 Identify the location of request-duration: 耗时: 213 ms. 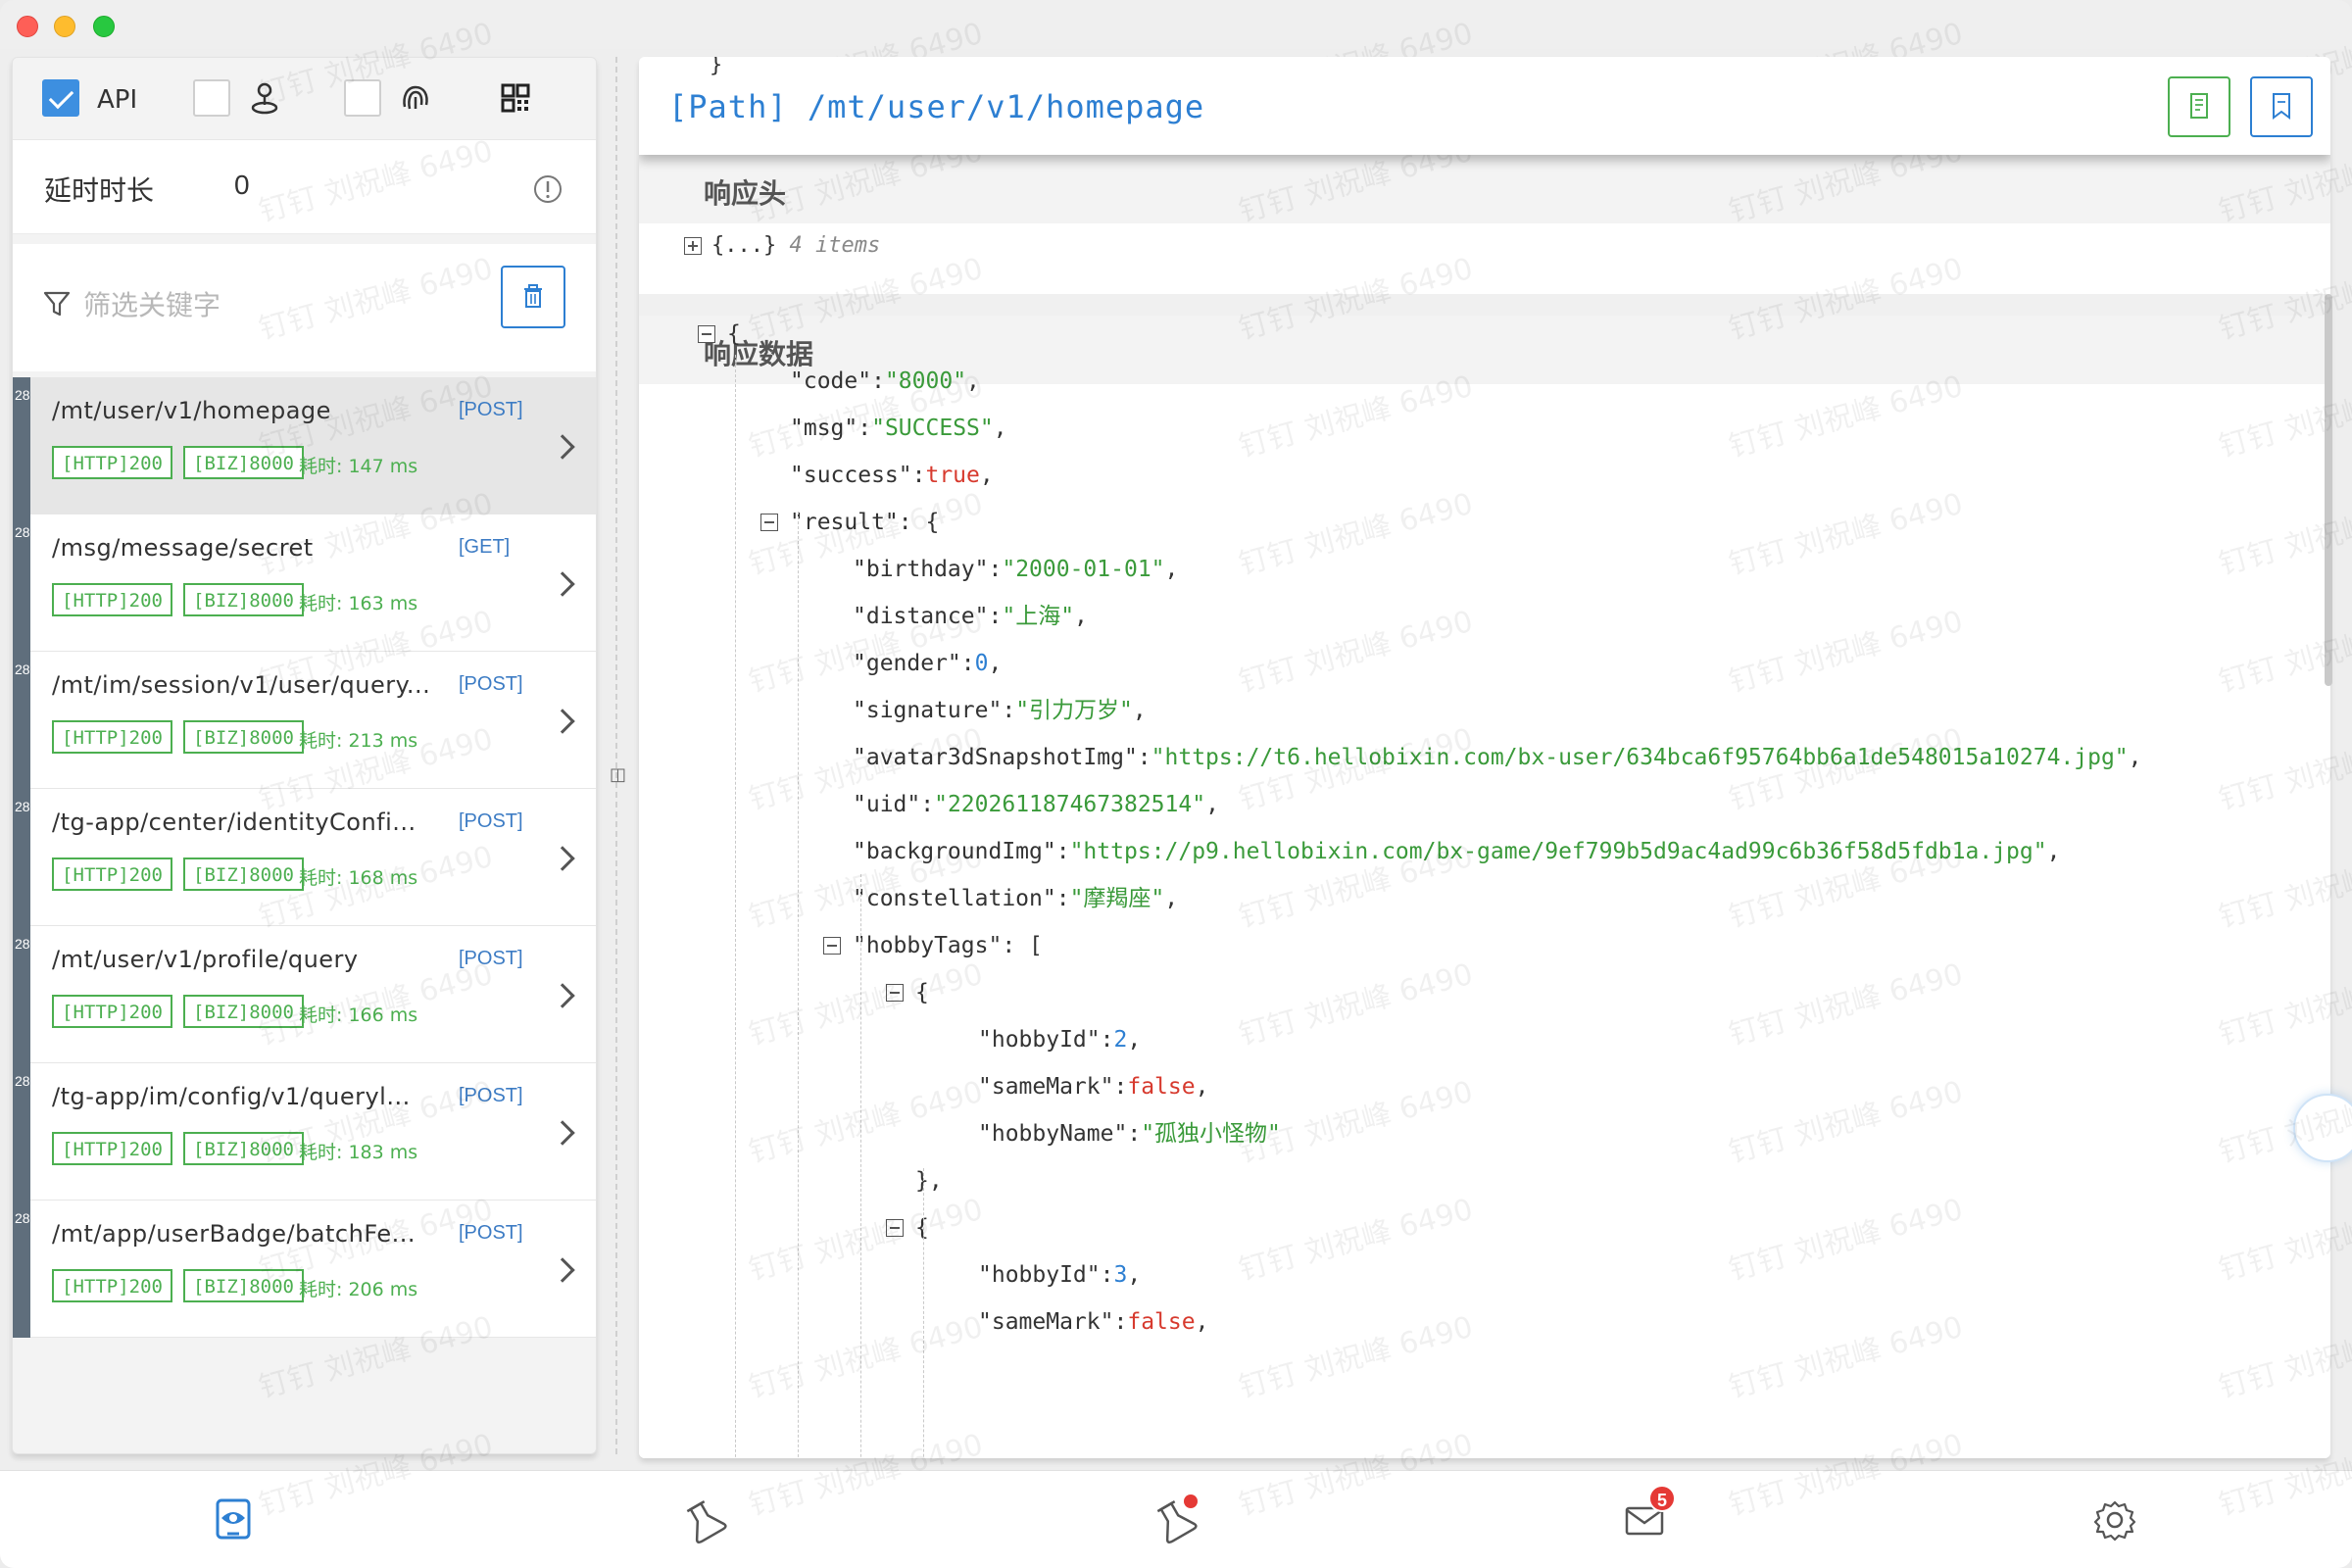
(358, 741).